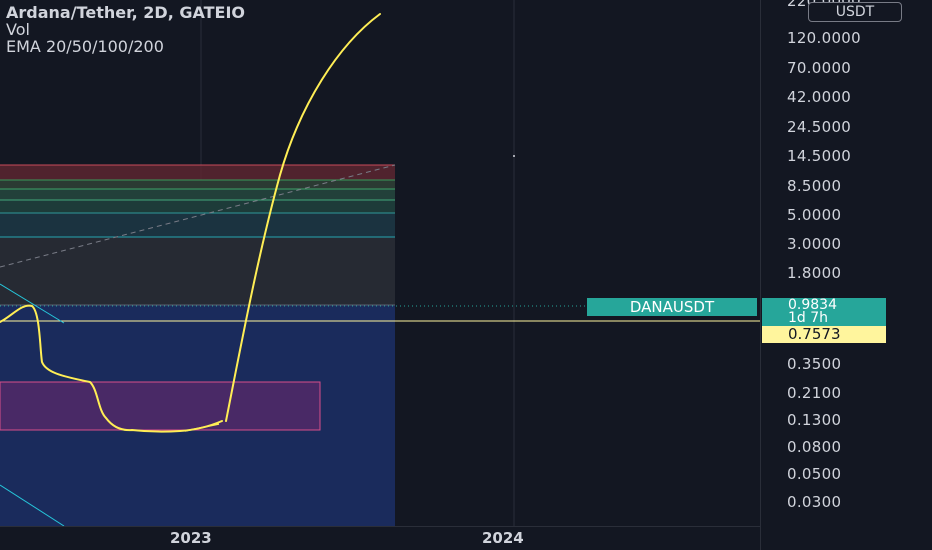 The image size is (932, 550). I want to click on crosshair-price-badge: 0.7573, so click(824, 334).